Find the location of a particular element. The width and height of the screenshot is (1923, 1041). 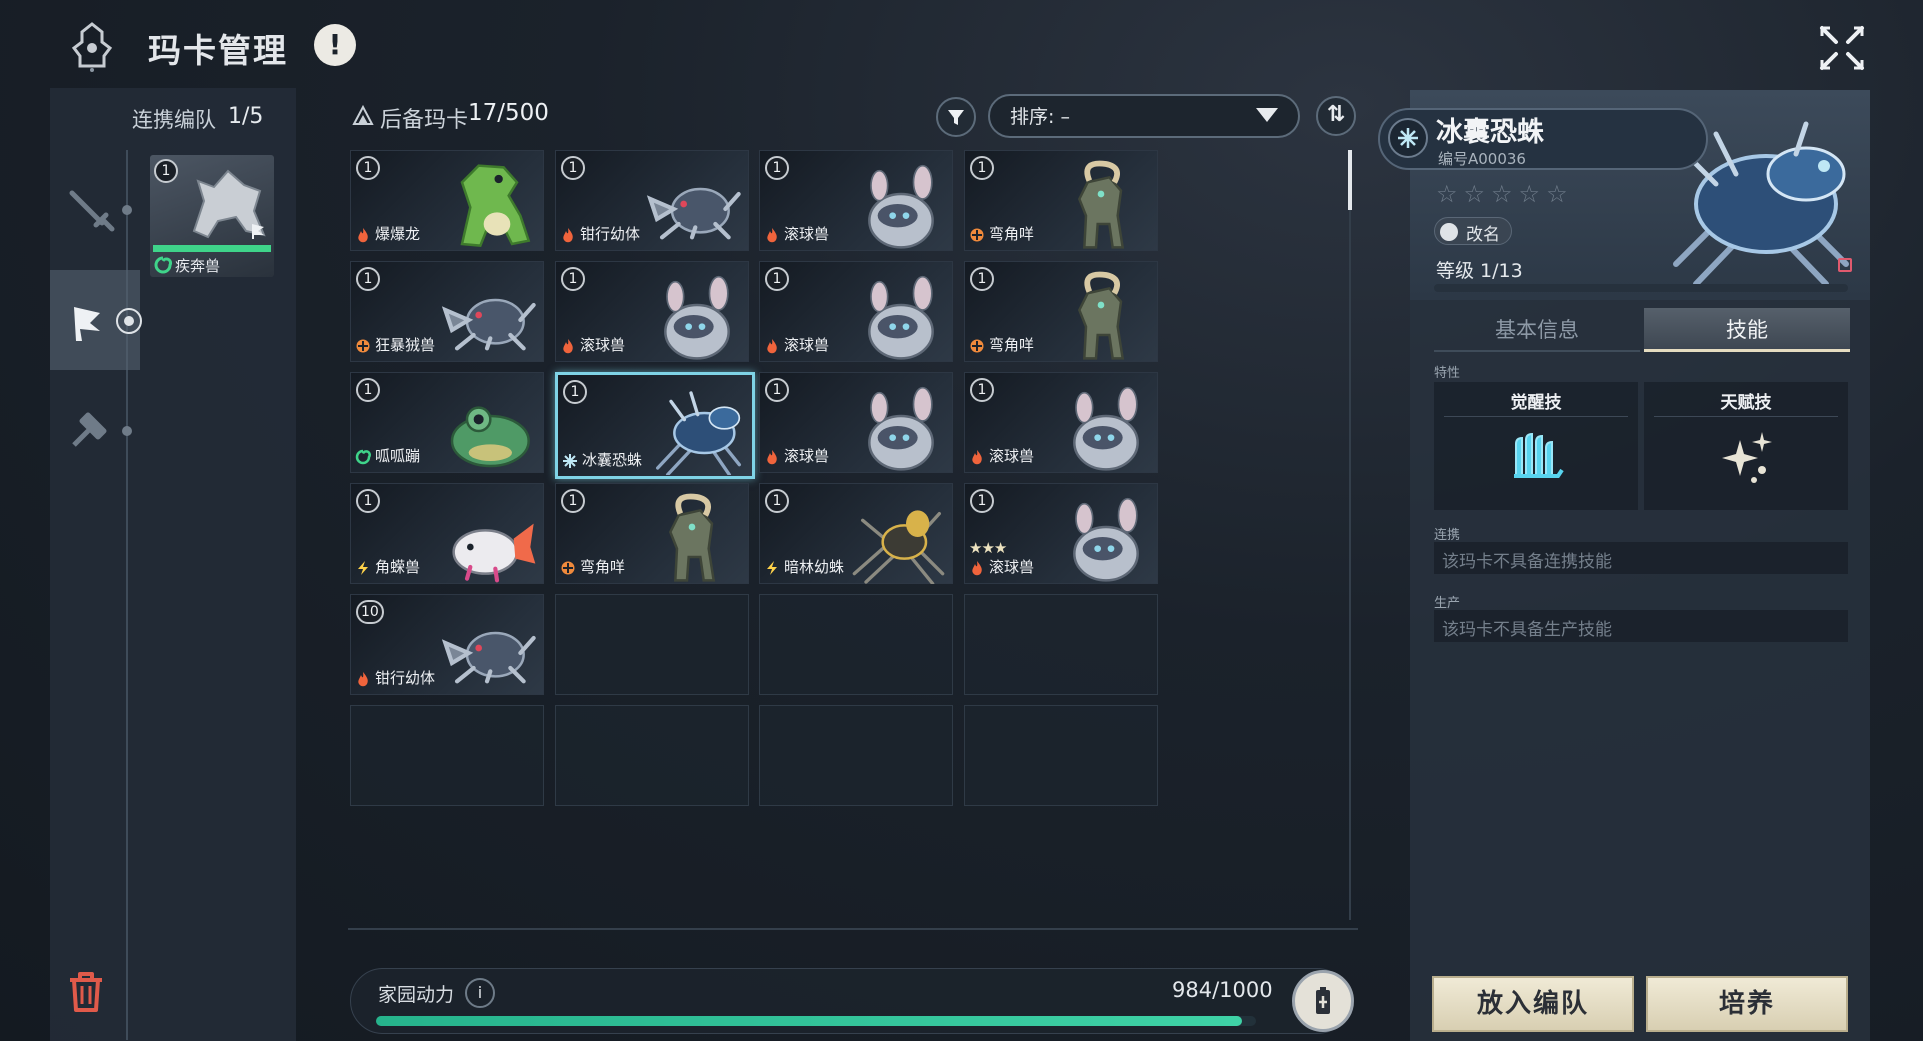

sort-order-button: ⇅ is located at coordinates (1336, 116).